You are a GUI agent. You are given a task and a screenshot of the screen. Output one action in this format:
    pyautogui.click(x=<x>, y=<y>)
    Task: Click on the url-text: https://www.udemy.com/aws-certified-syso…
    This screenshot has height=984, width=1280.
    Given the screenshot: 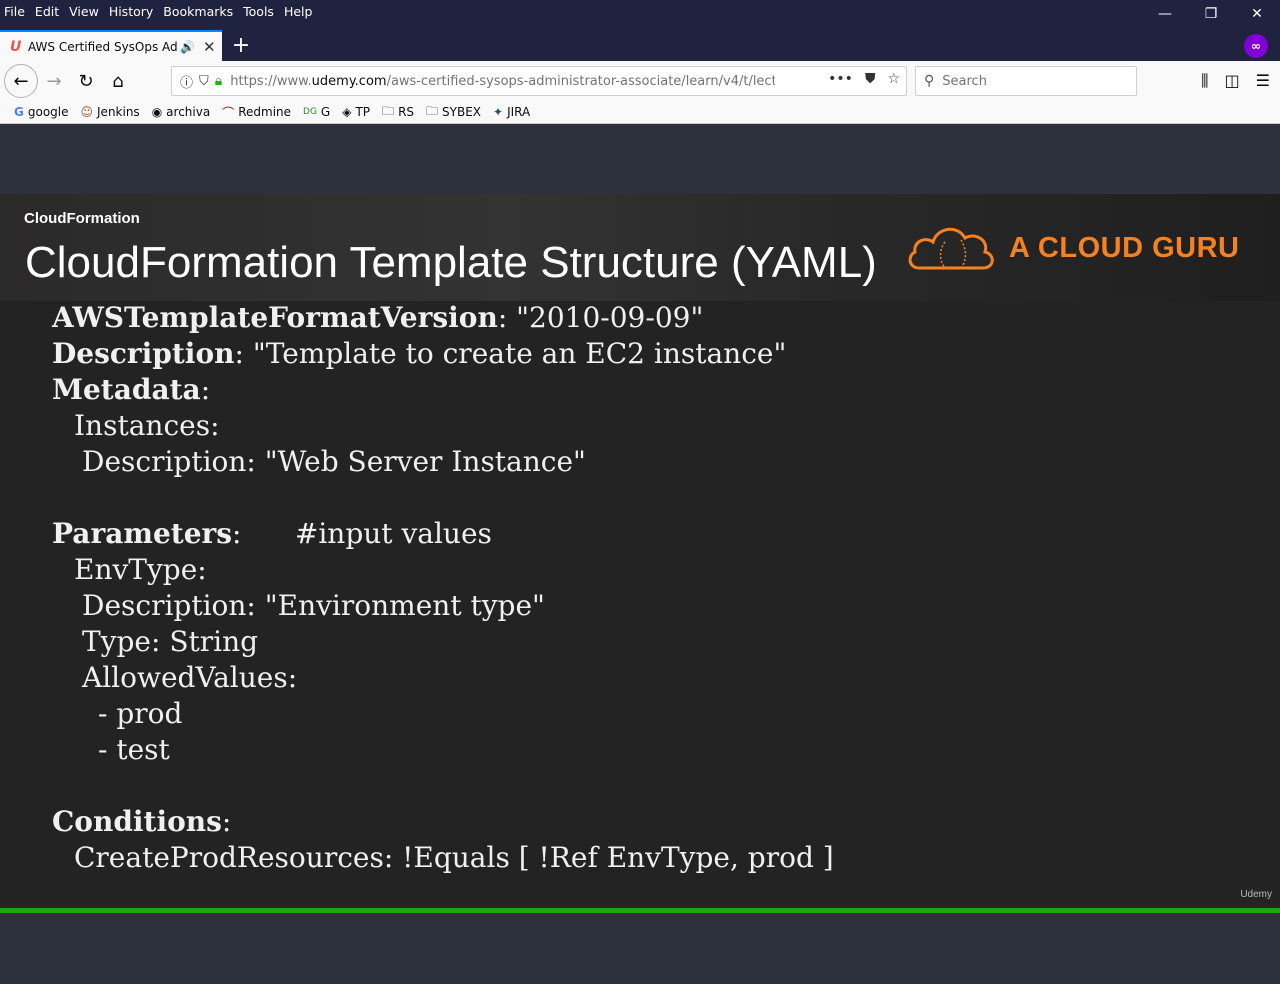 What is the action you would take?
    pyautogui.click(x=502, y=81)
    